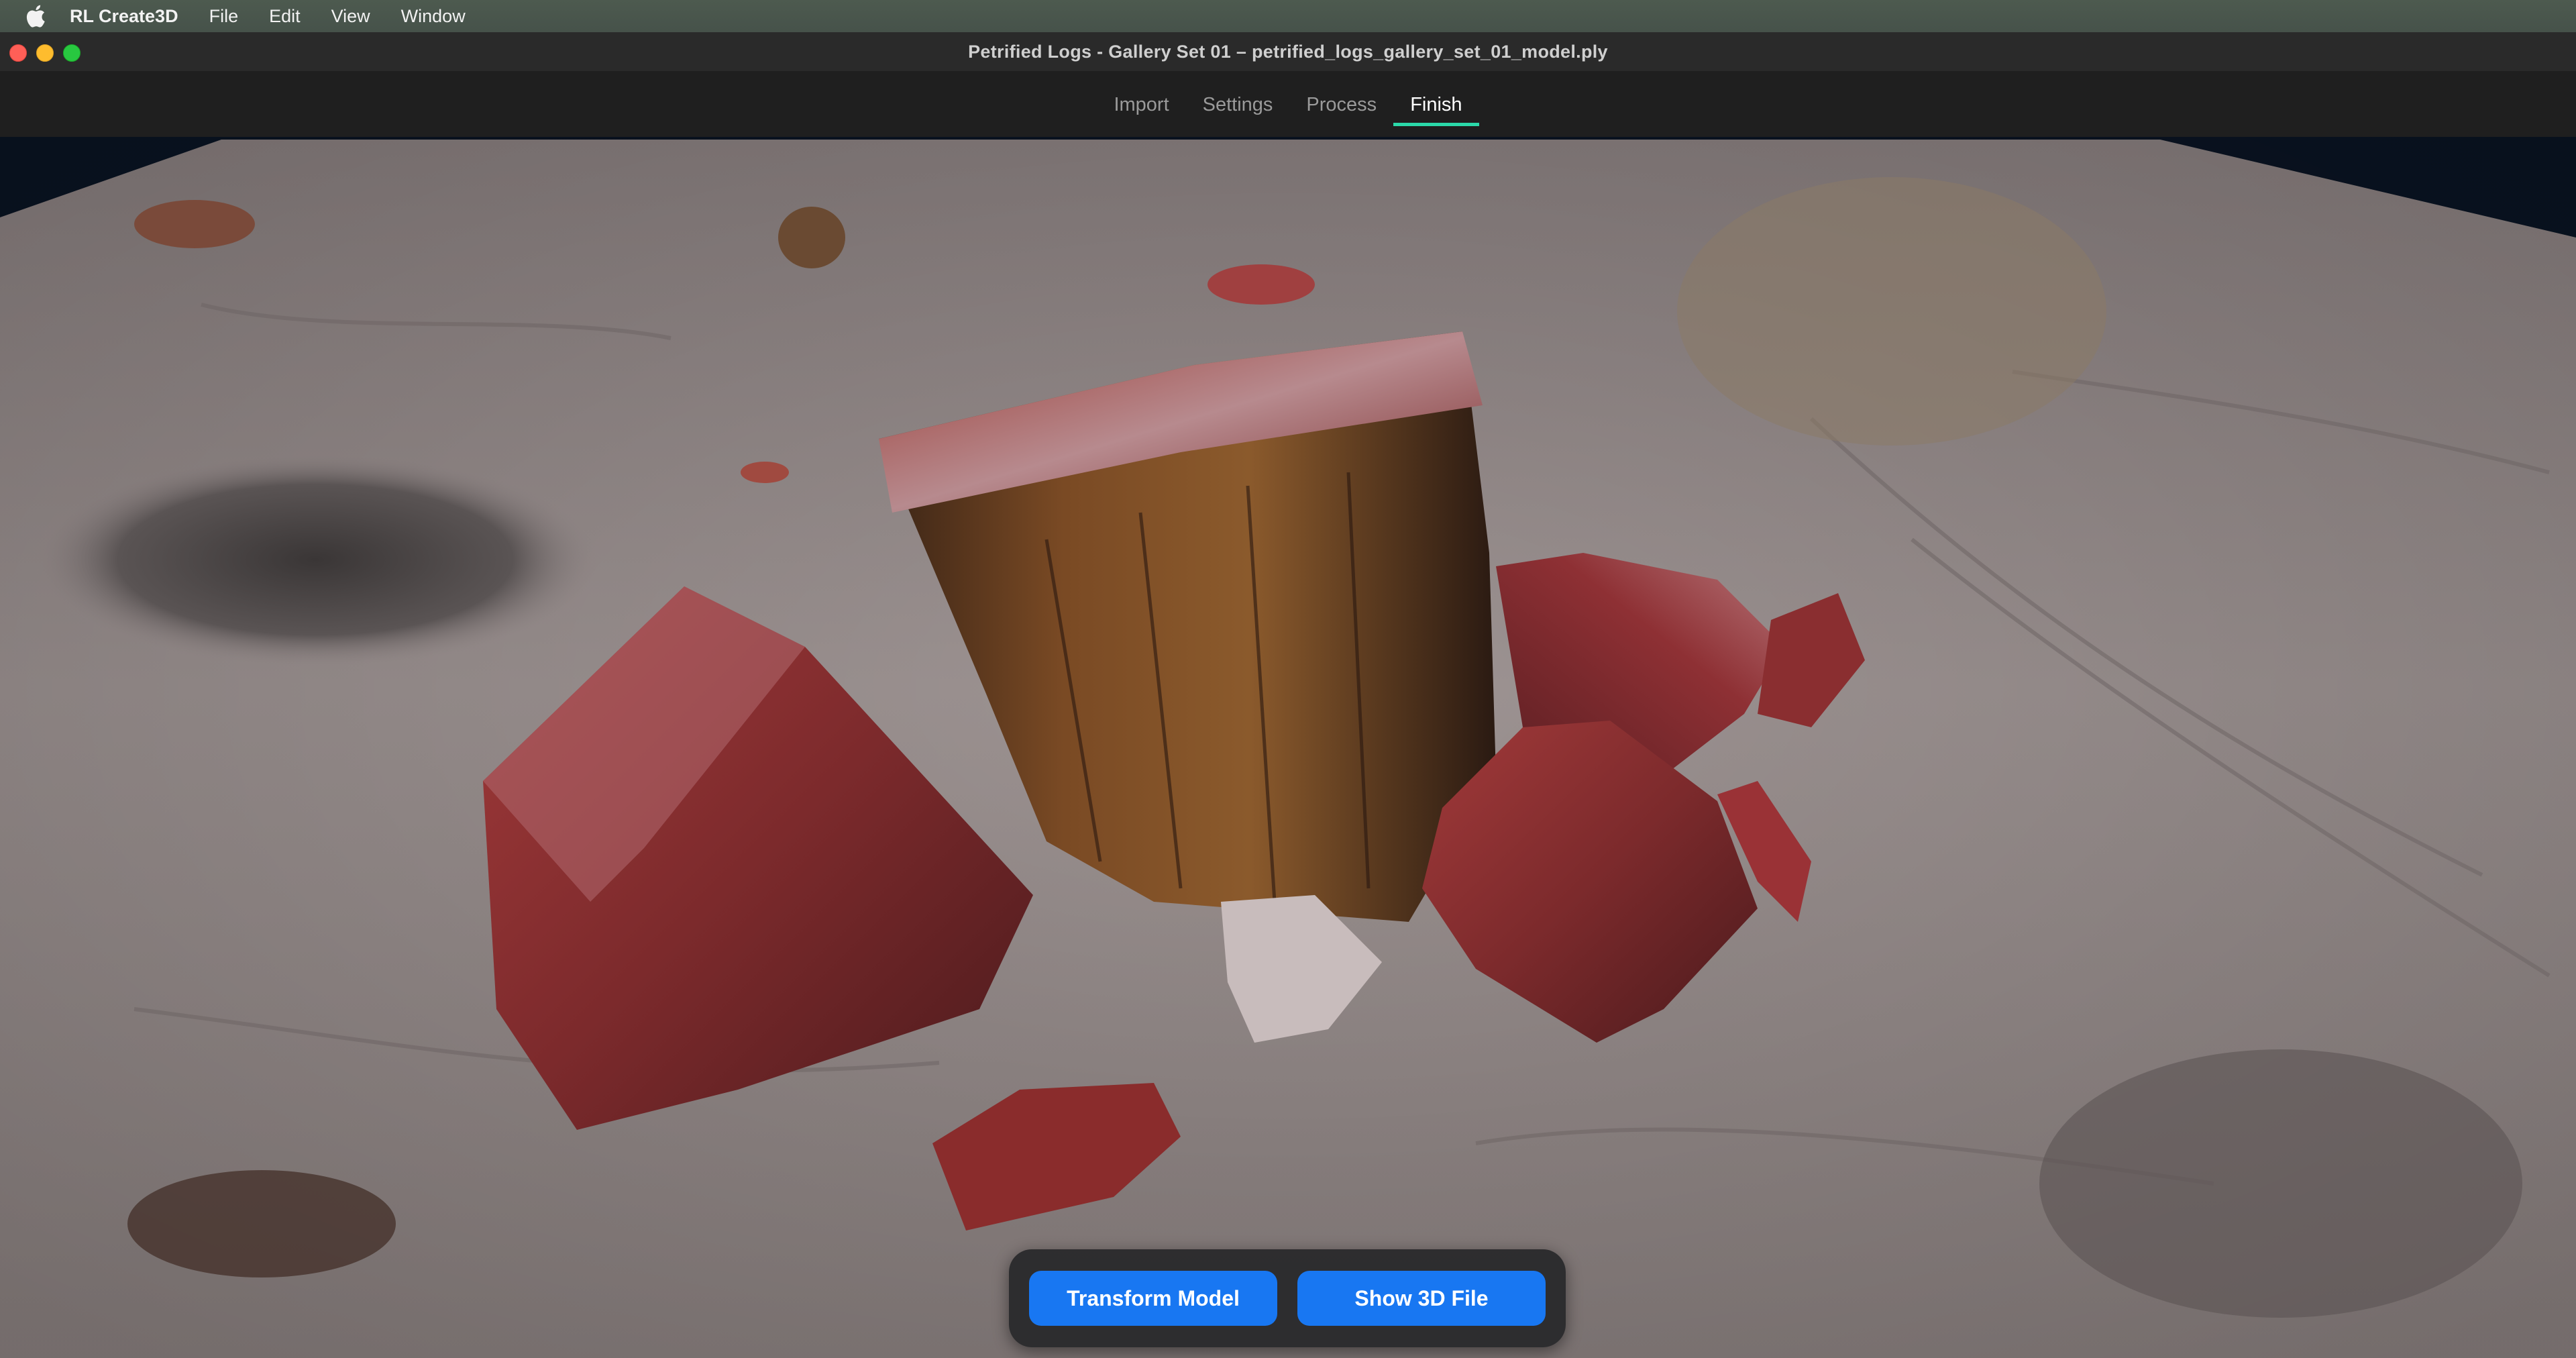 This screenshot has width=2576, height=1358. I want to click on system-menu-bar: RL Create3D File Edit View Window, so click(1288, 16).